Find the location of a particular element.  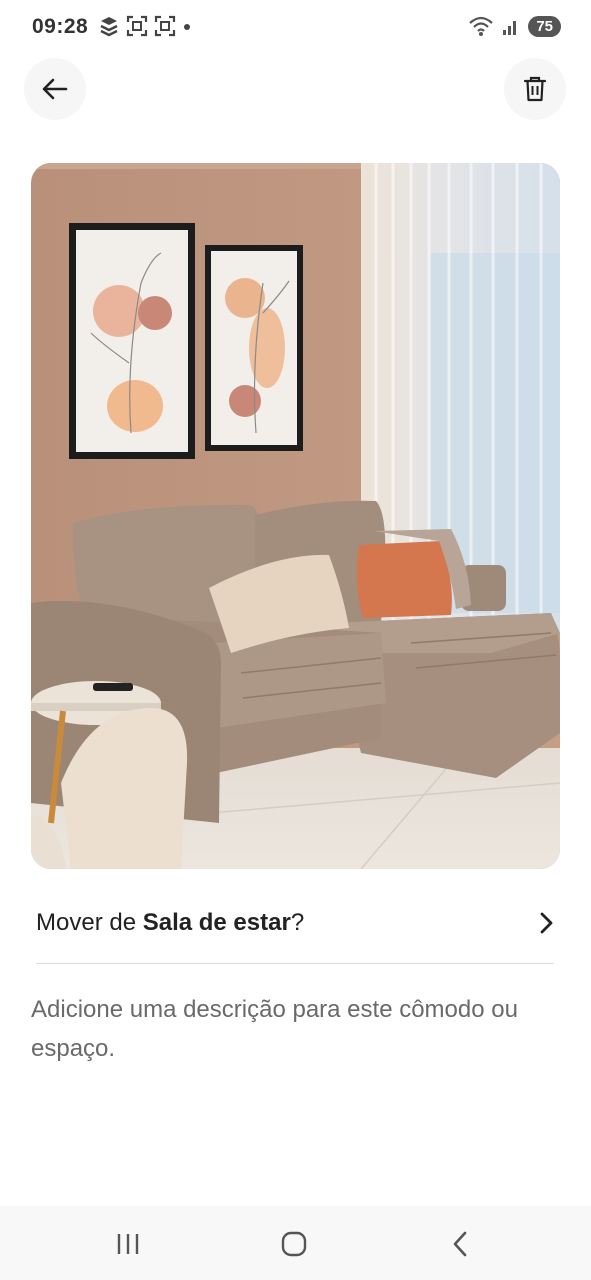

status-time: 09:28 is located at coordinates (60, 26).